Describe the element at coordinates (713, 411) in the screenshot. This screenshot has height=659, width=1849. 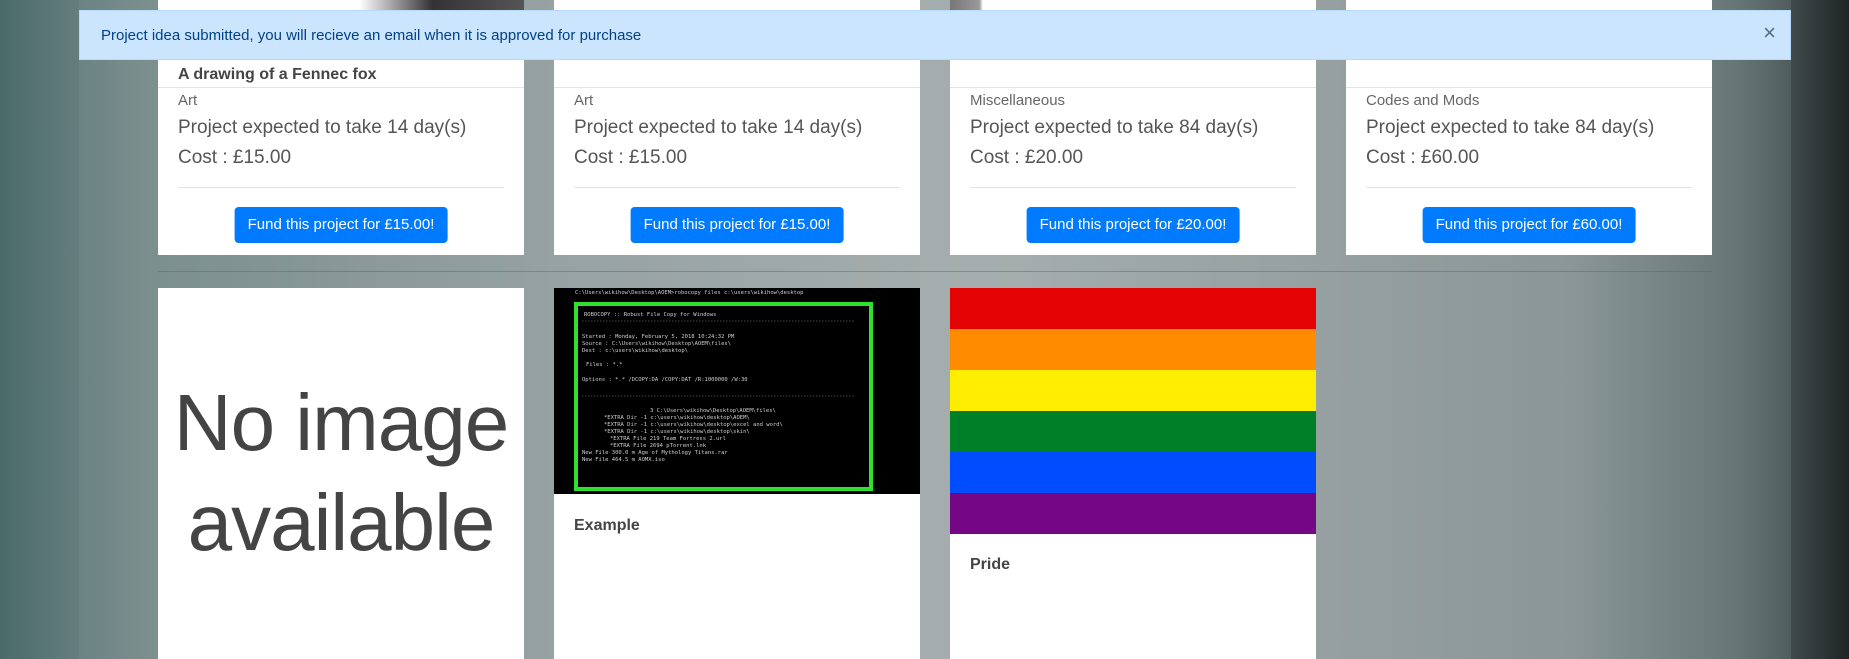
I see `terminal-line: 3 C:\Users\wikihow\Desktop\AOEM\files\` at that location.